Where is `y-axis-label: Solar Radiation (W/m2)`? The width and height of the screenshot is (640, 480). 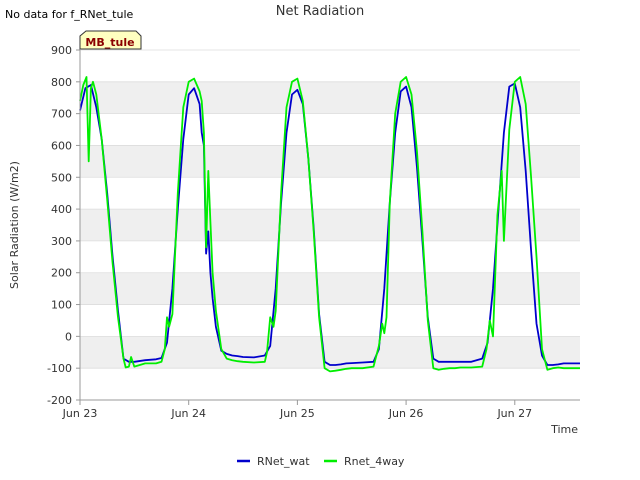 y-axis-label: Solar Radiation (W/m2) is located at coordinates (14, 225).